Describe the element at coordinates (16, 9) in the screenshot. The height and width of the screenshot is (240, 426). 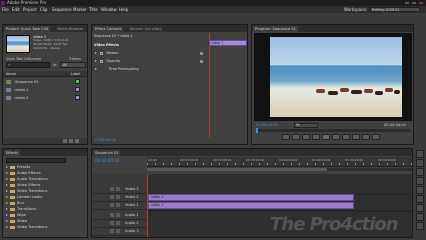
I see `menu-edit: Edit` at that location.